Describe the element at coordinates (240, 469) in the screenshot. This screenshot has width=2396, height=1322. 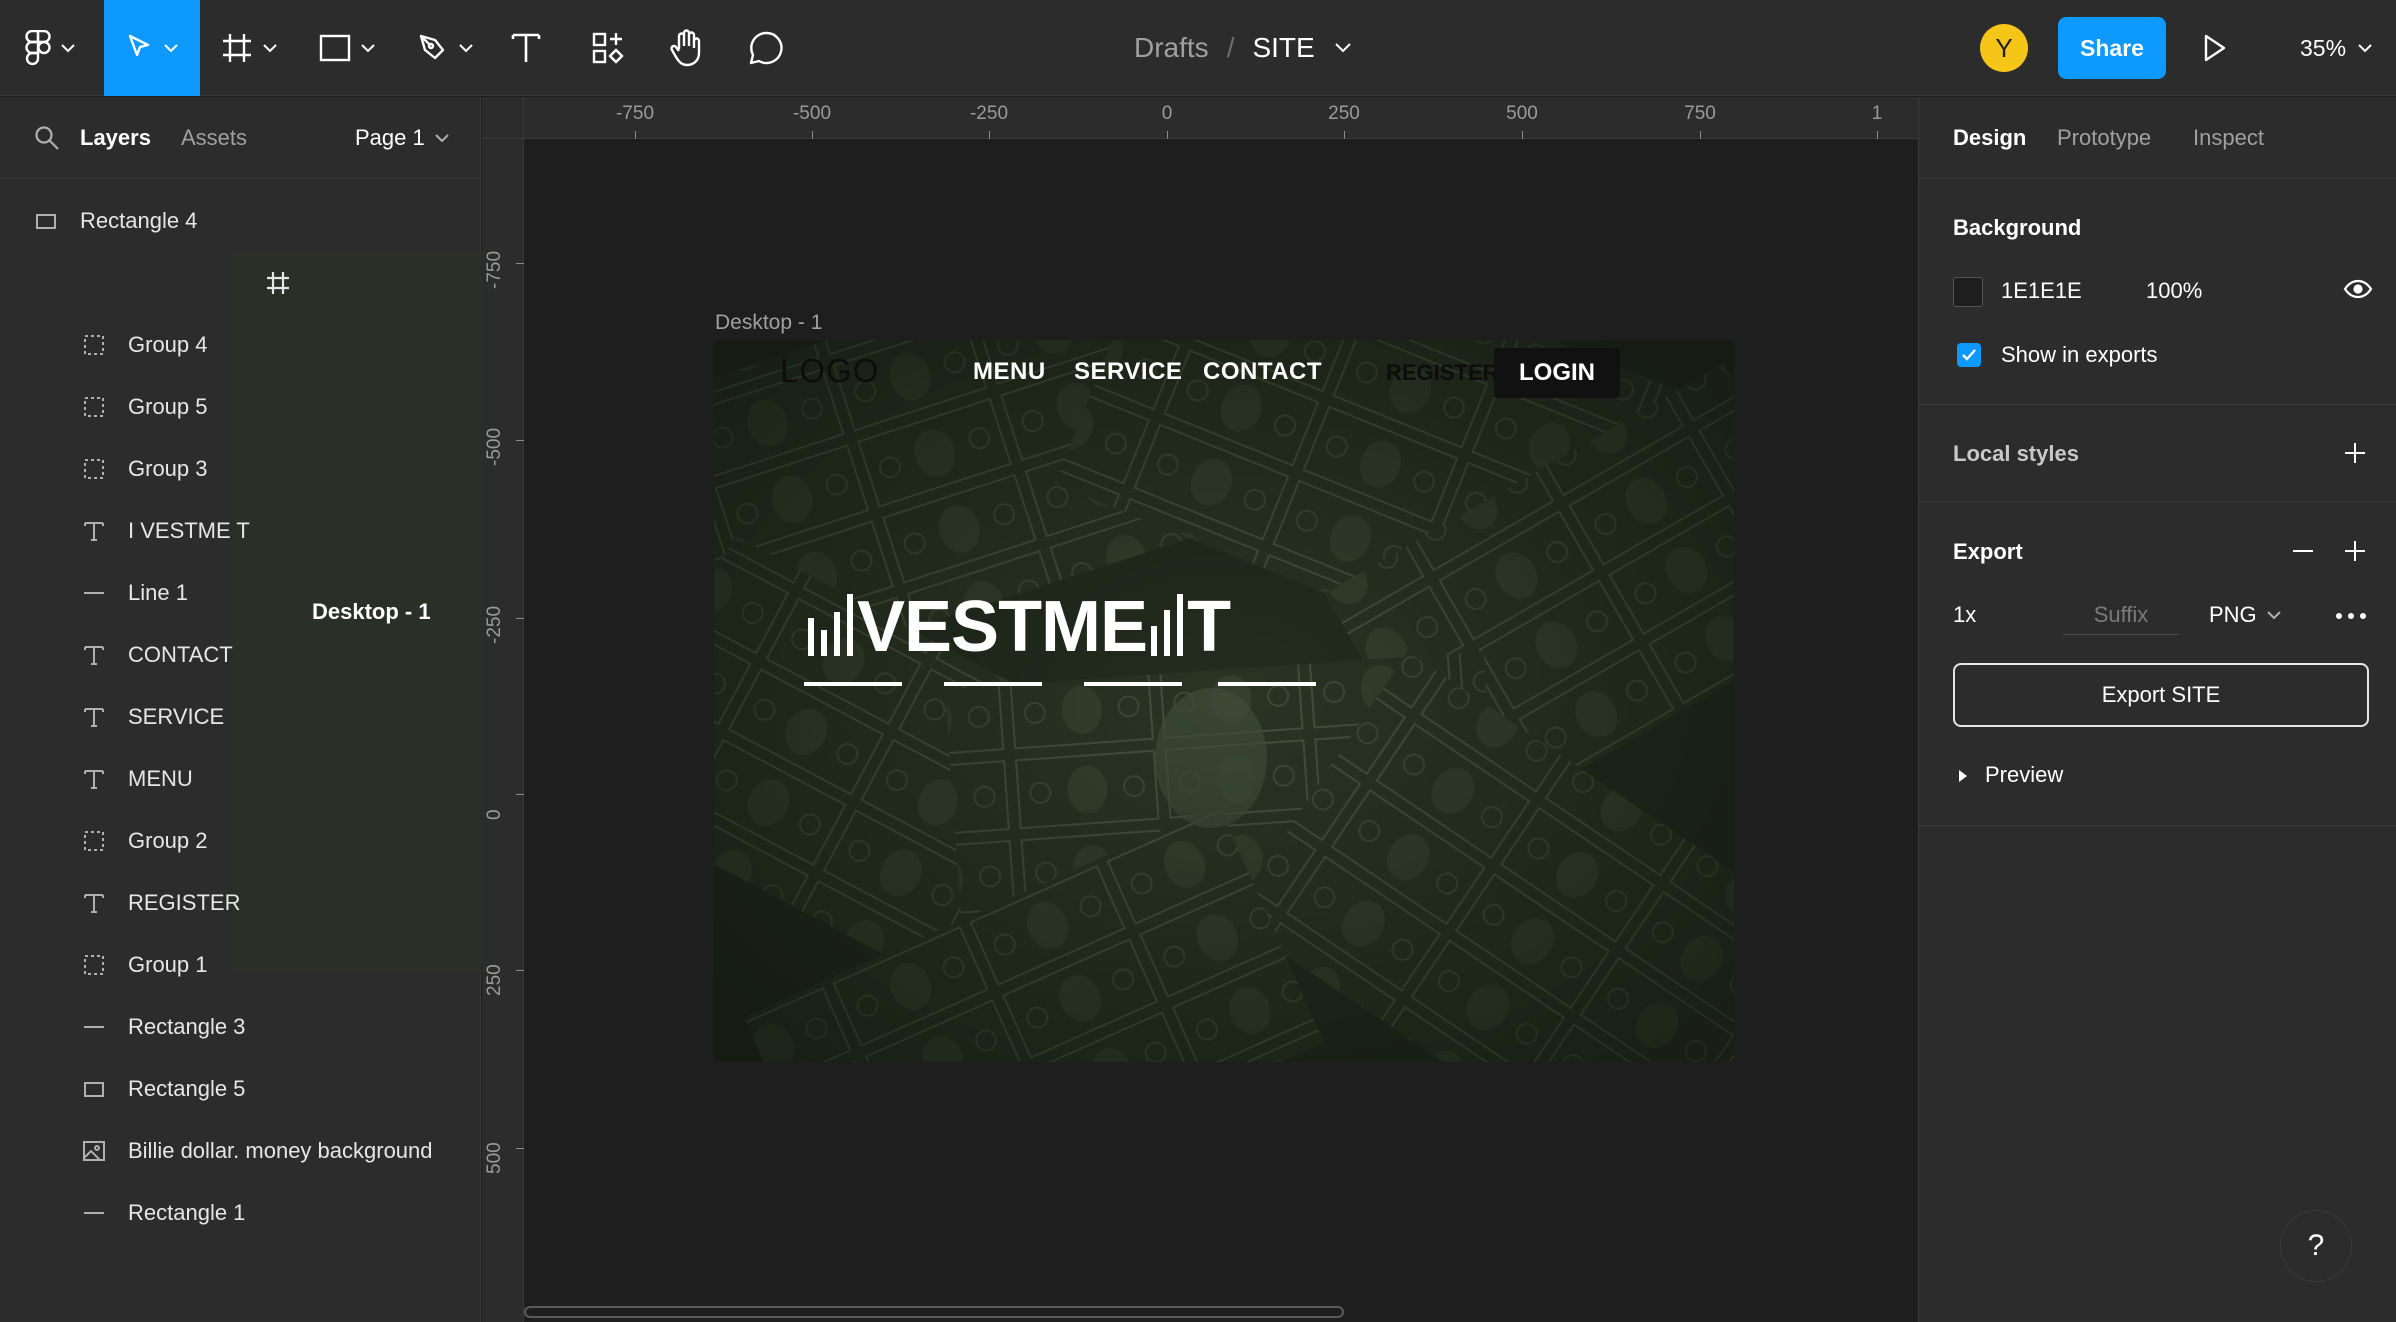
I see `layer-row: Group 3` at that location.